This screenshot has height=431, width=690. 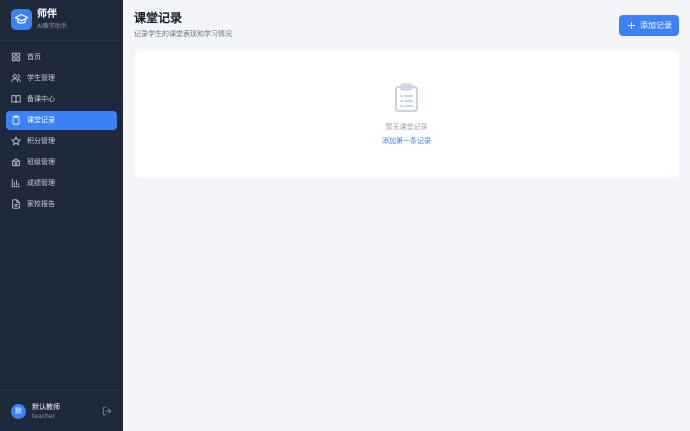 I want to click on school-icon, so click(x=16, y=162).